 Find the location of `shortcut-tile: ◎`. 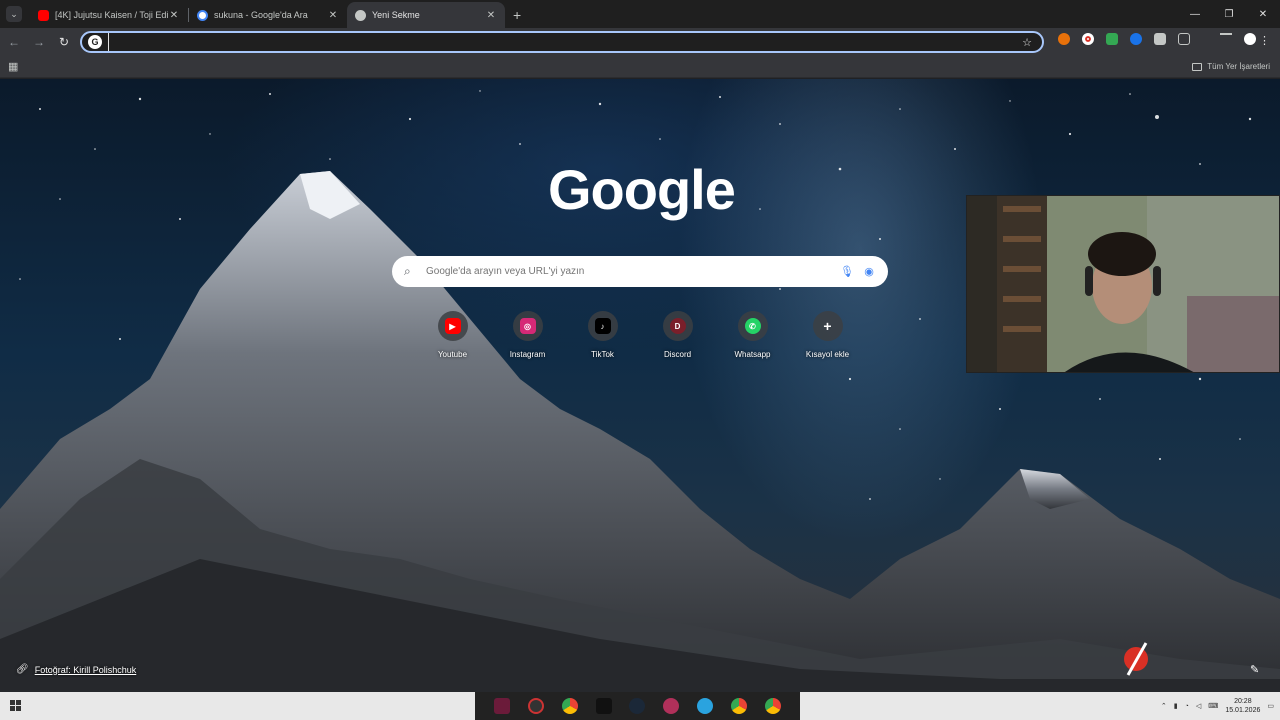

shortcut-tile: ◎ is located at coordinates (527, 326).